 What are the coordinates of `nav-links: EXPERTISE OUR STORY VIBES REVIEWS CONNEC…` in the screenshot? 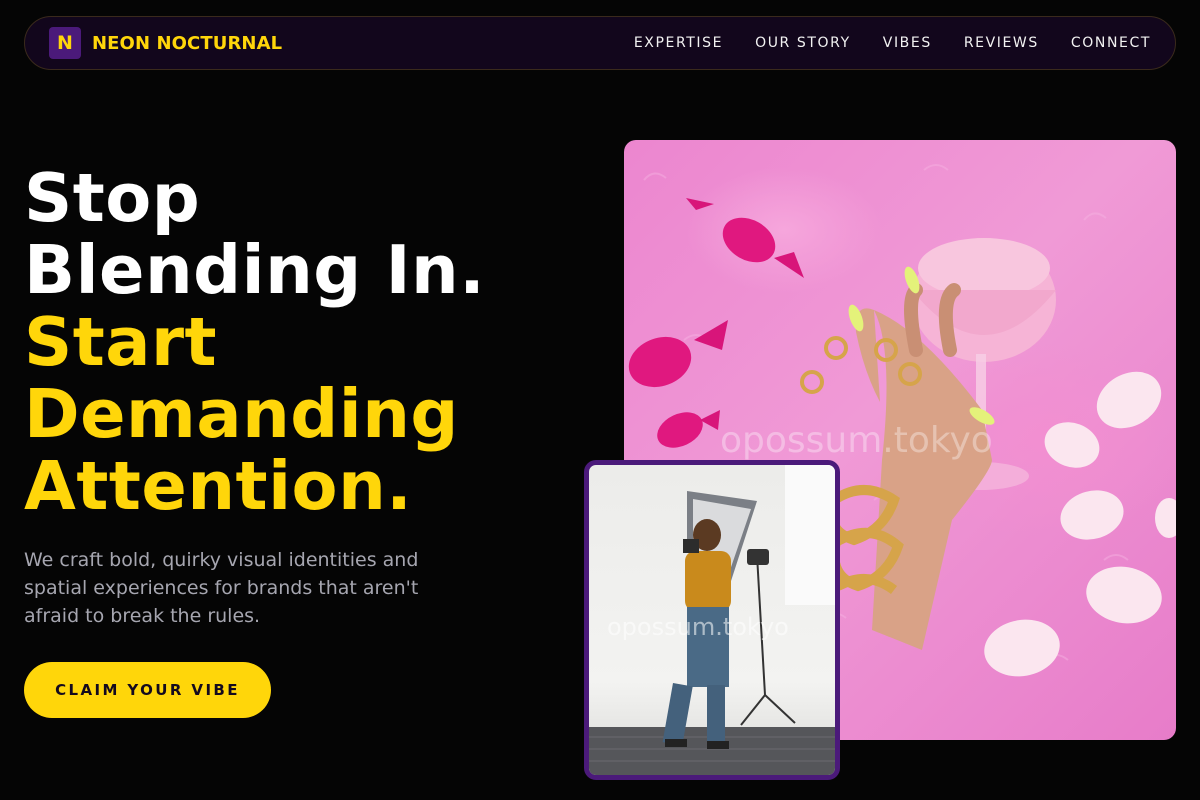 It's located at (892, 43).